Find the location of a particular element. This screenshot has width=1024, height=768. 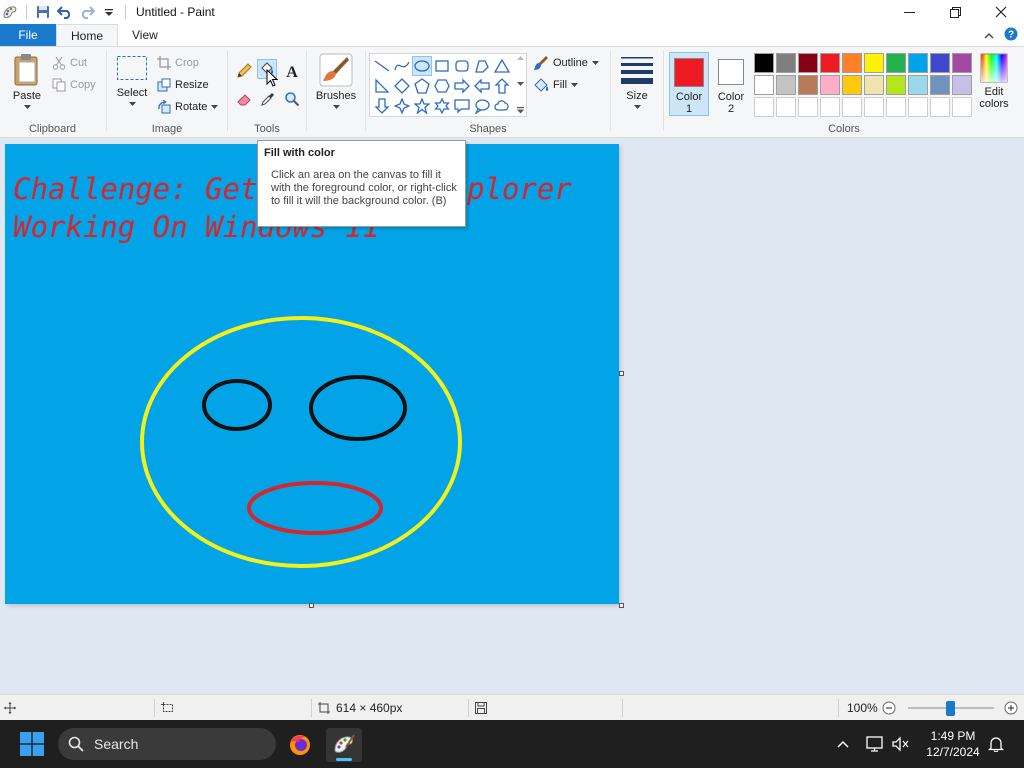

hexagon-shape is located at coordinates (442, 86).